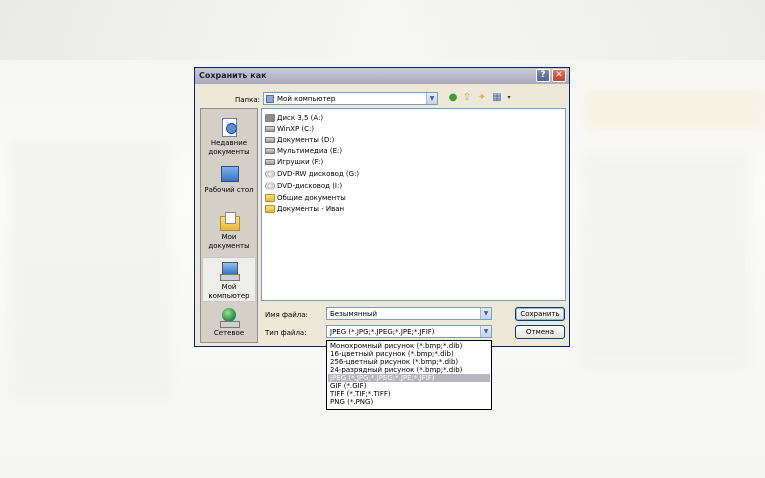 This screenshot has width=765, height=478. I want to click on file-label: Мультимедиа (E:), so click(310, 151).